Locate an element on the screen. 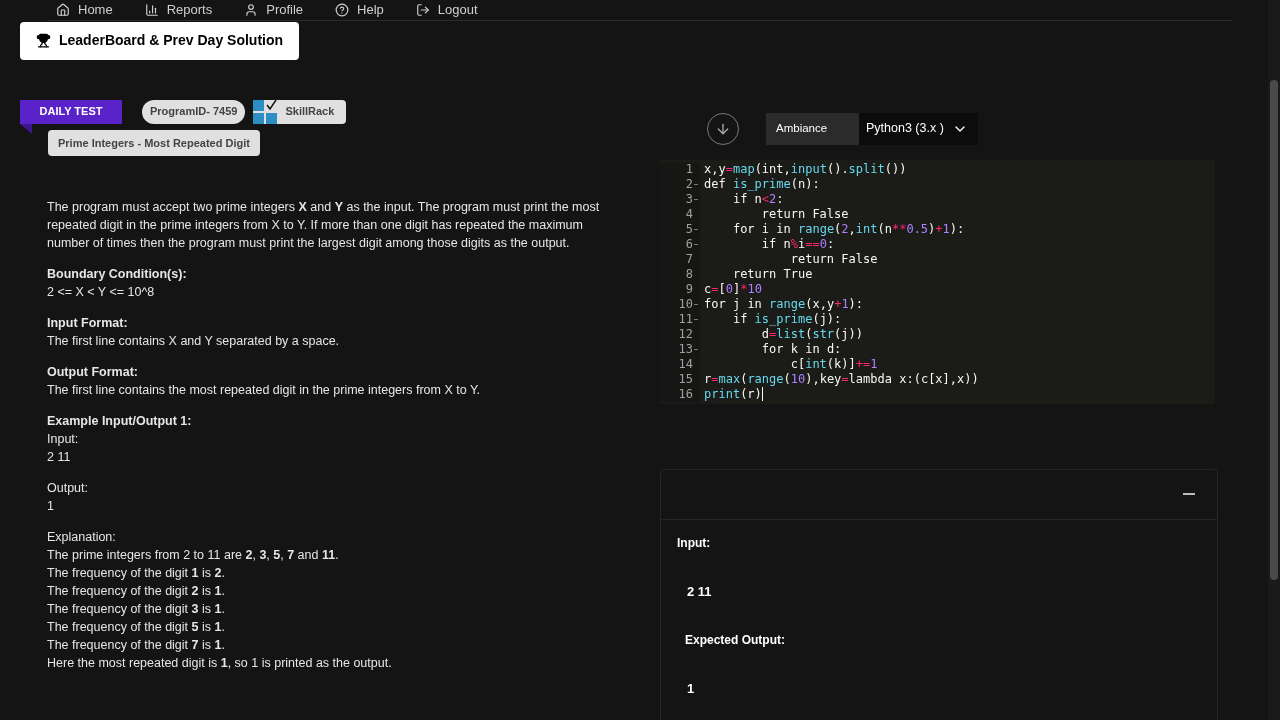  nav-link: Profile is located at coordinates (274, 10).